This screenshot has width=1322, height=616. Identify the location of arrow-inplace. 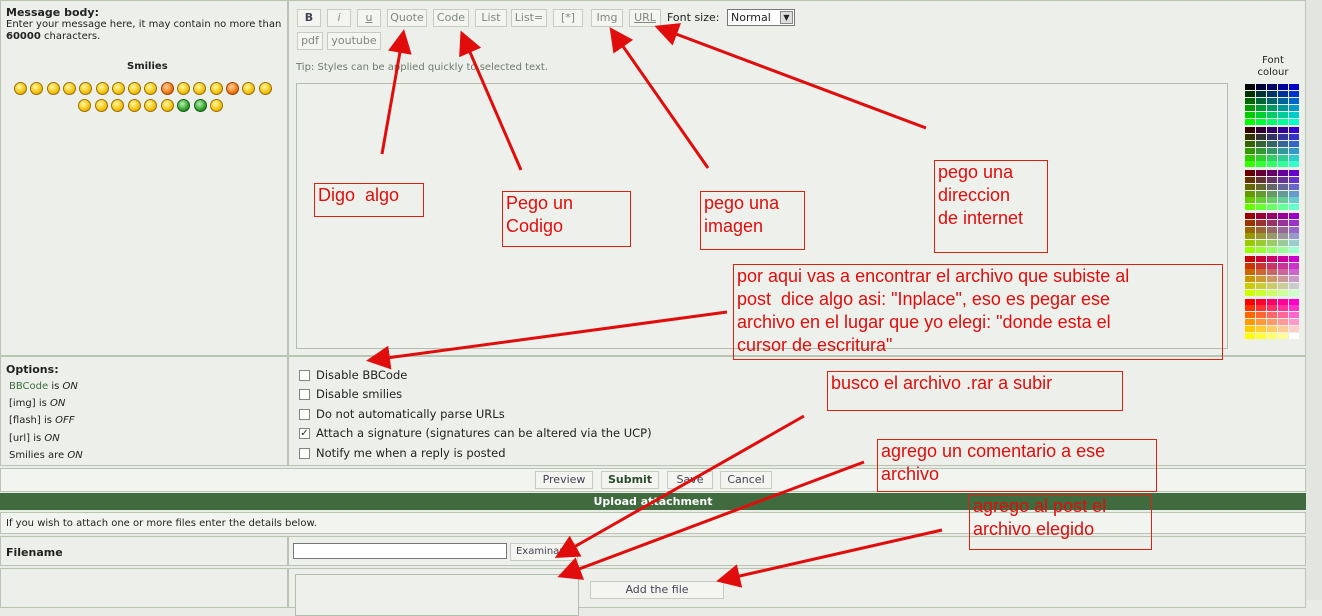
(547, 340).